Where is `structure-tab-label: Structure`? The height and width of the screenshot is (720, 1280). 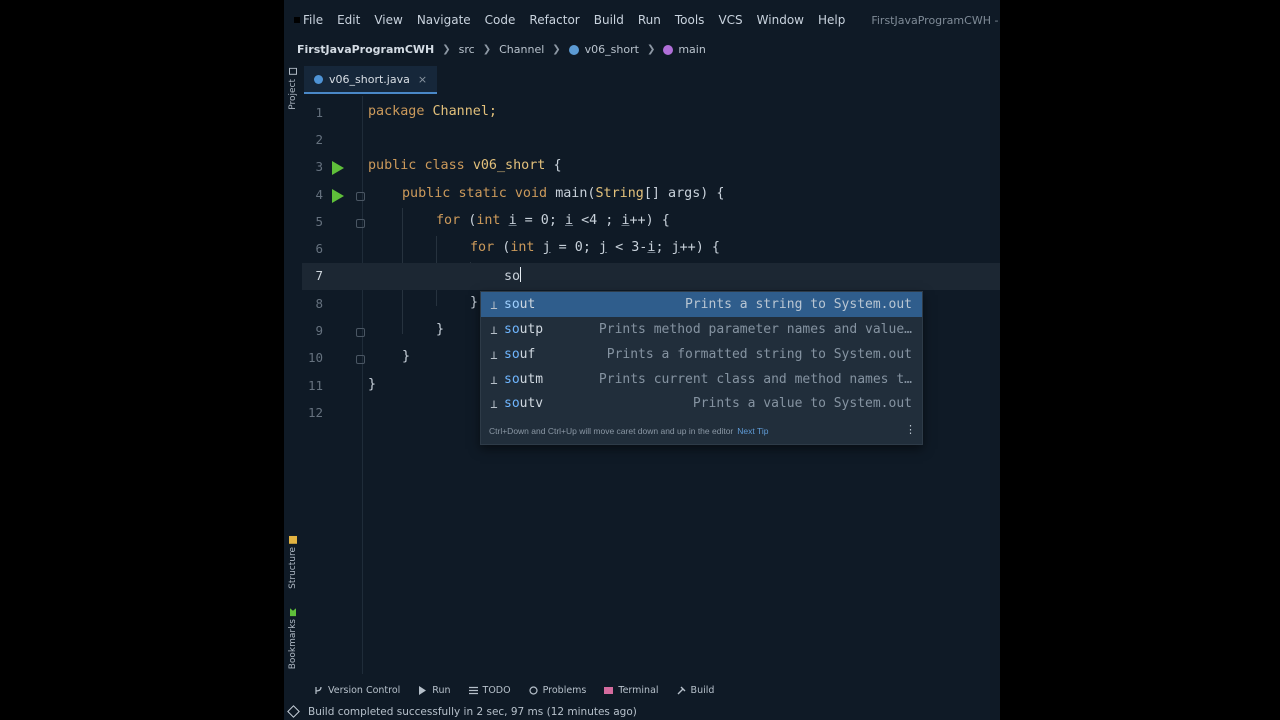
structure-tab-label: Structure is located at coordinates (293, 568).